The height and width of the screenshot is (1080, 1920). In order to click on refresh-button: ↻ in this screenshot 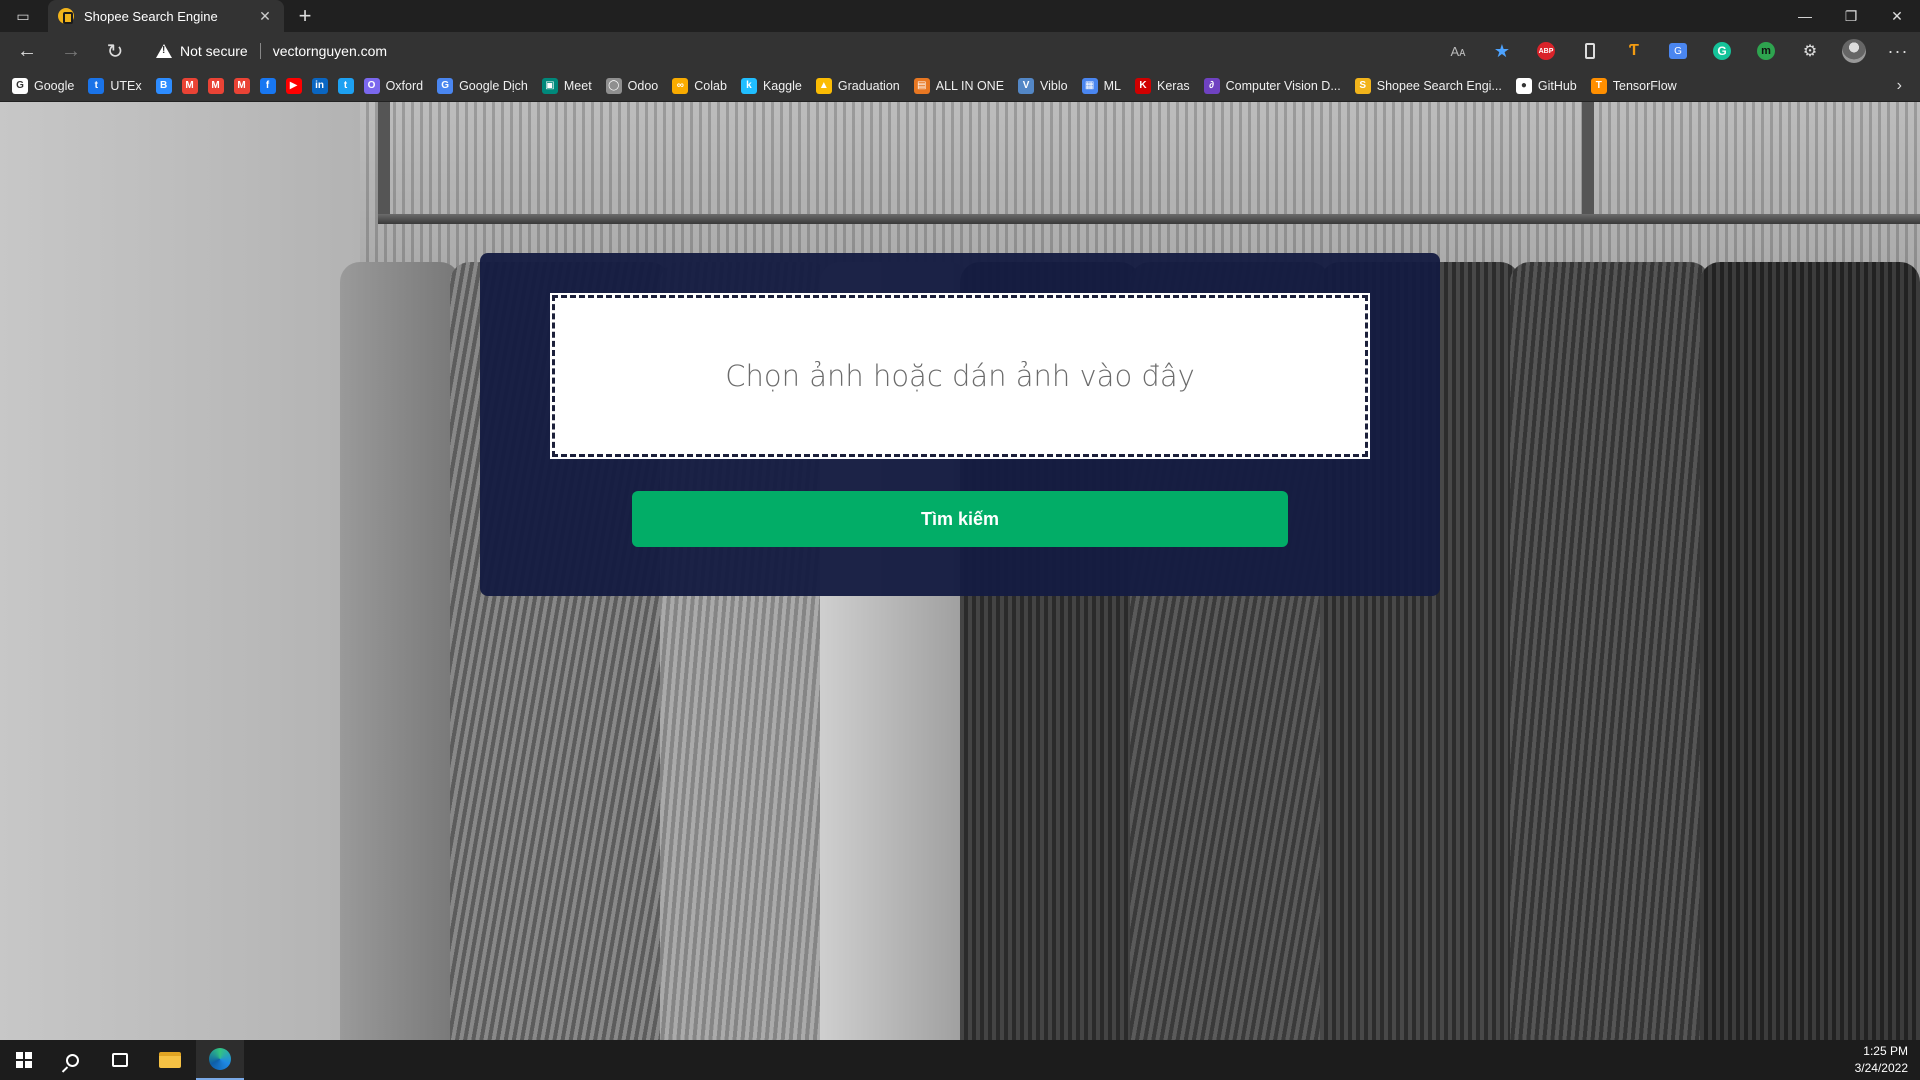, I will do `click(115, 51)`.